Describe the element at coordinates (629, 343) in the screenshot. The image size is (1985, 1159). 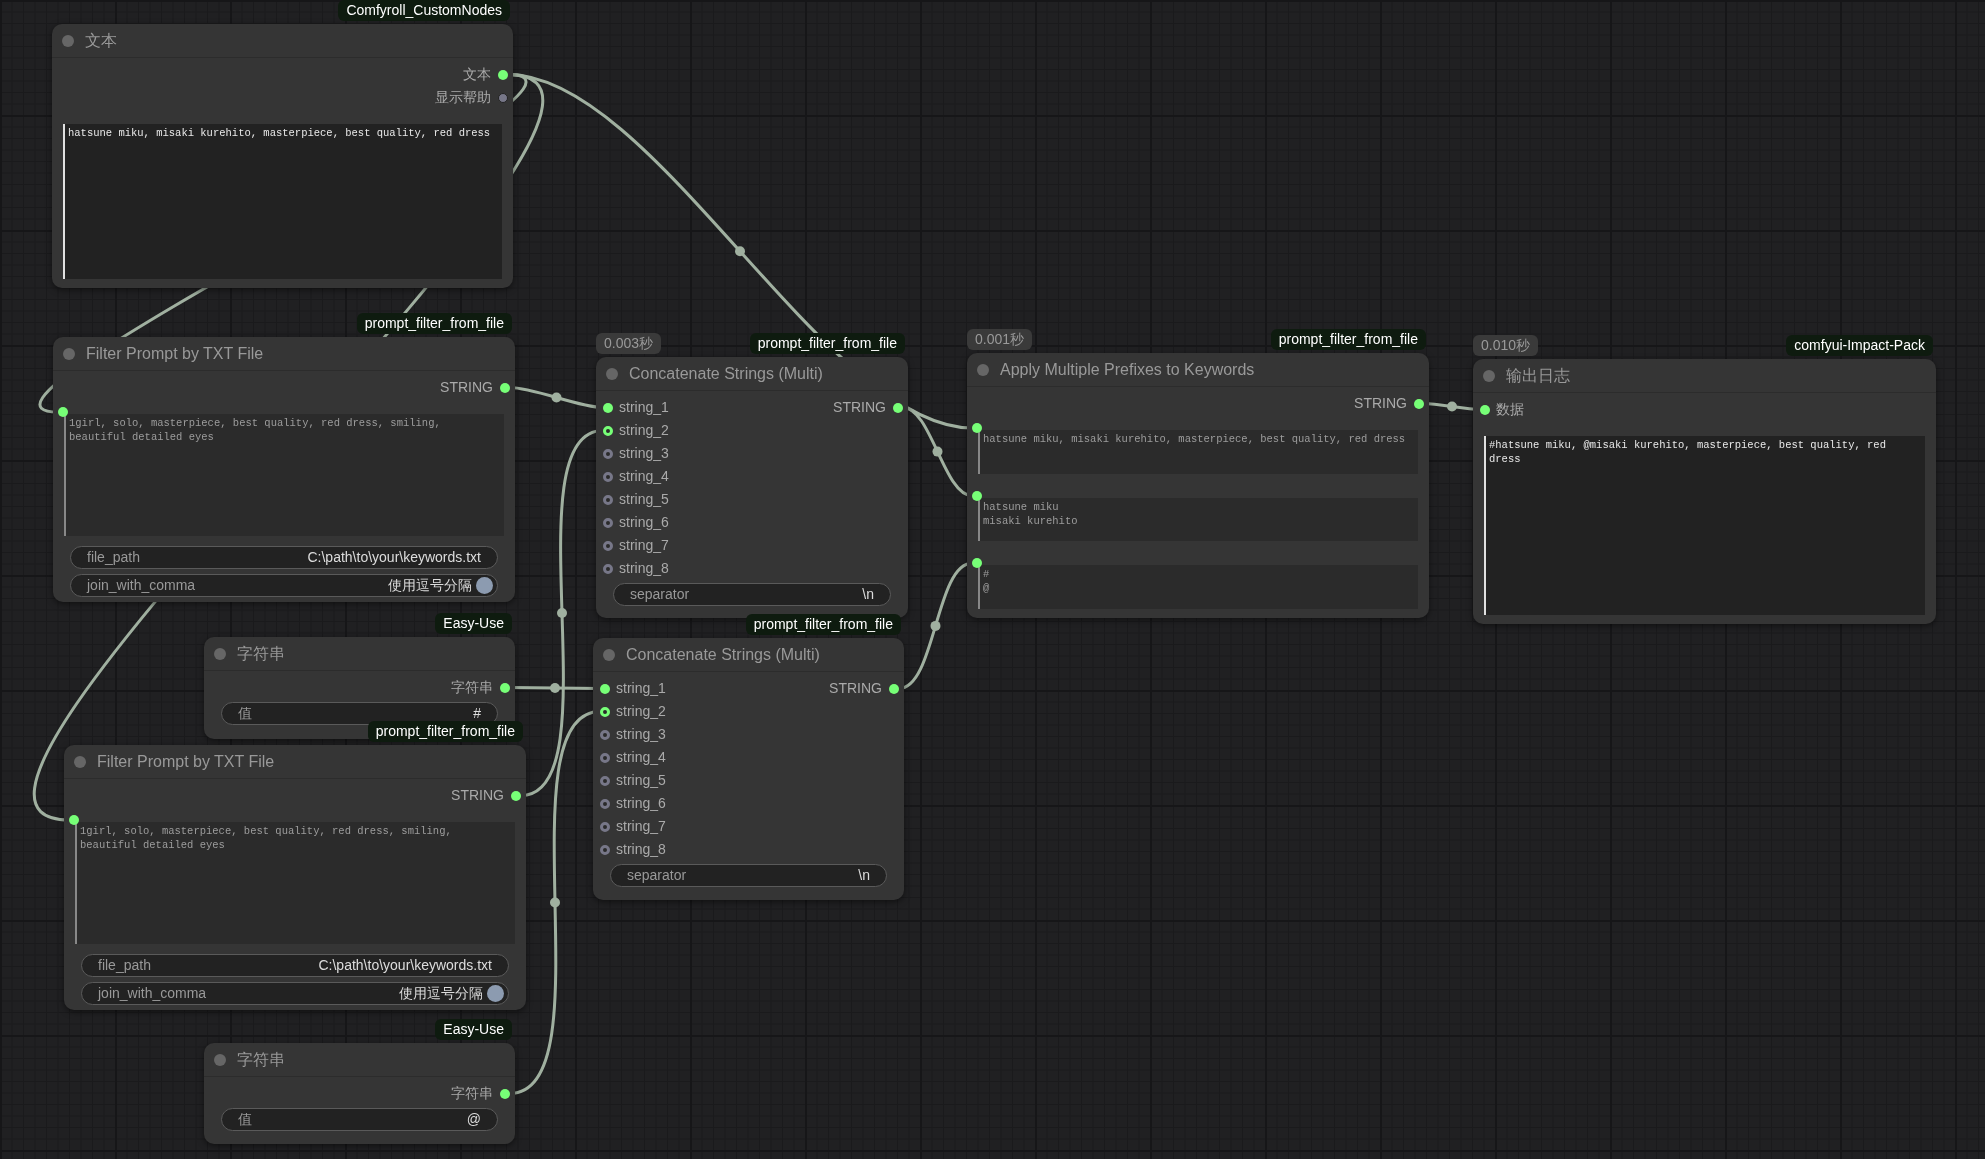
I see `execution-time-badge: 0.003秒` at that location.